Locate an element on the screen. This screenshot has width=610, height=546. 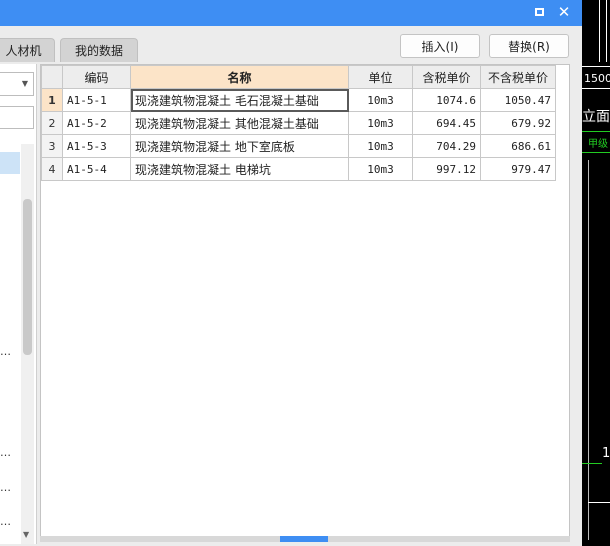
scroll-down-arrow-icon: ▼ is located at coordinates (26, 534).